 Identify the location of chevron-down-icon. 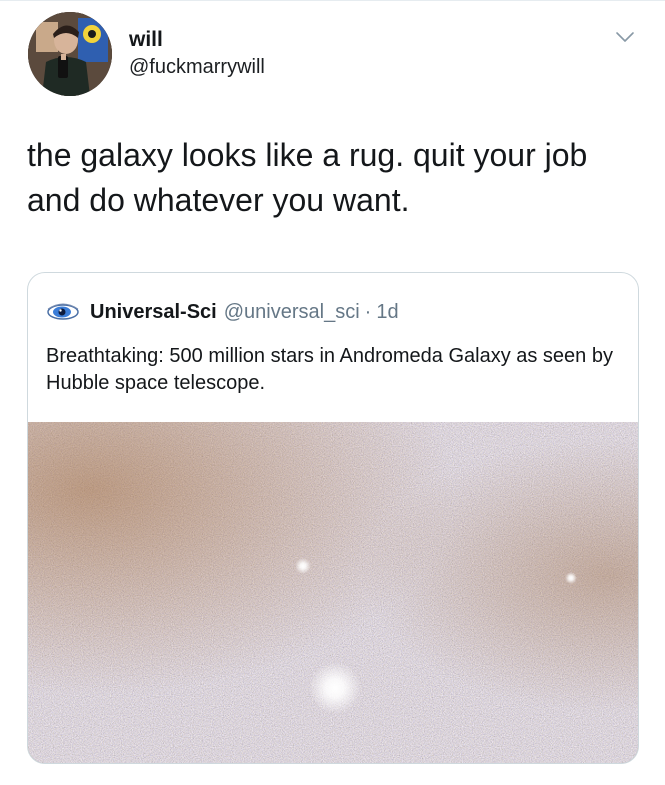
(625, 37).